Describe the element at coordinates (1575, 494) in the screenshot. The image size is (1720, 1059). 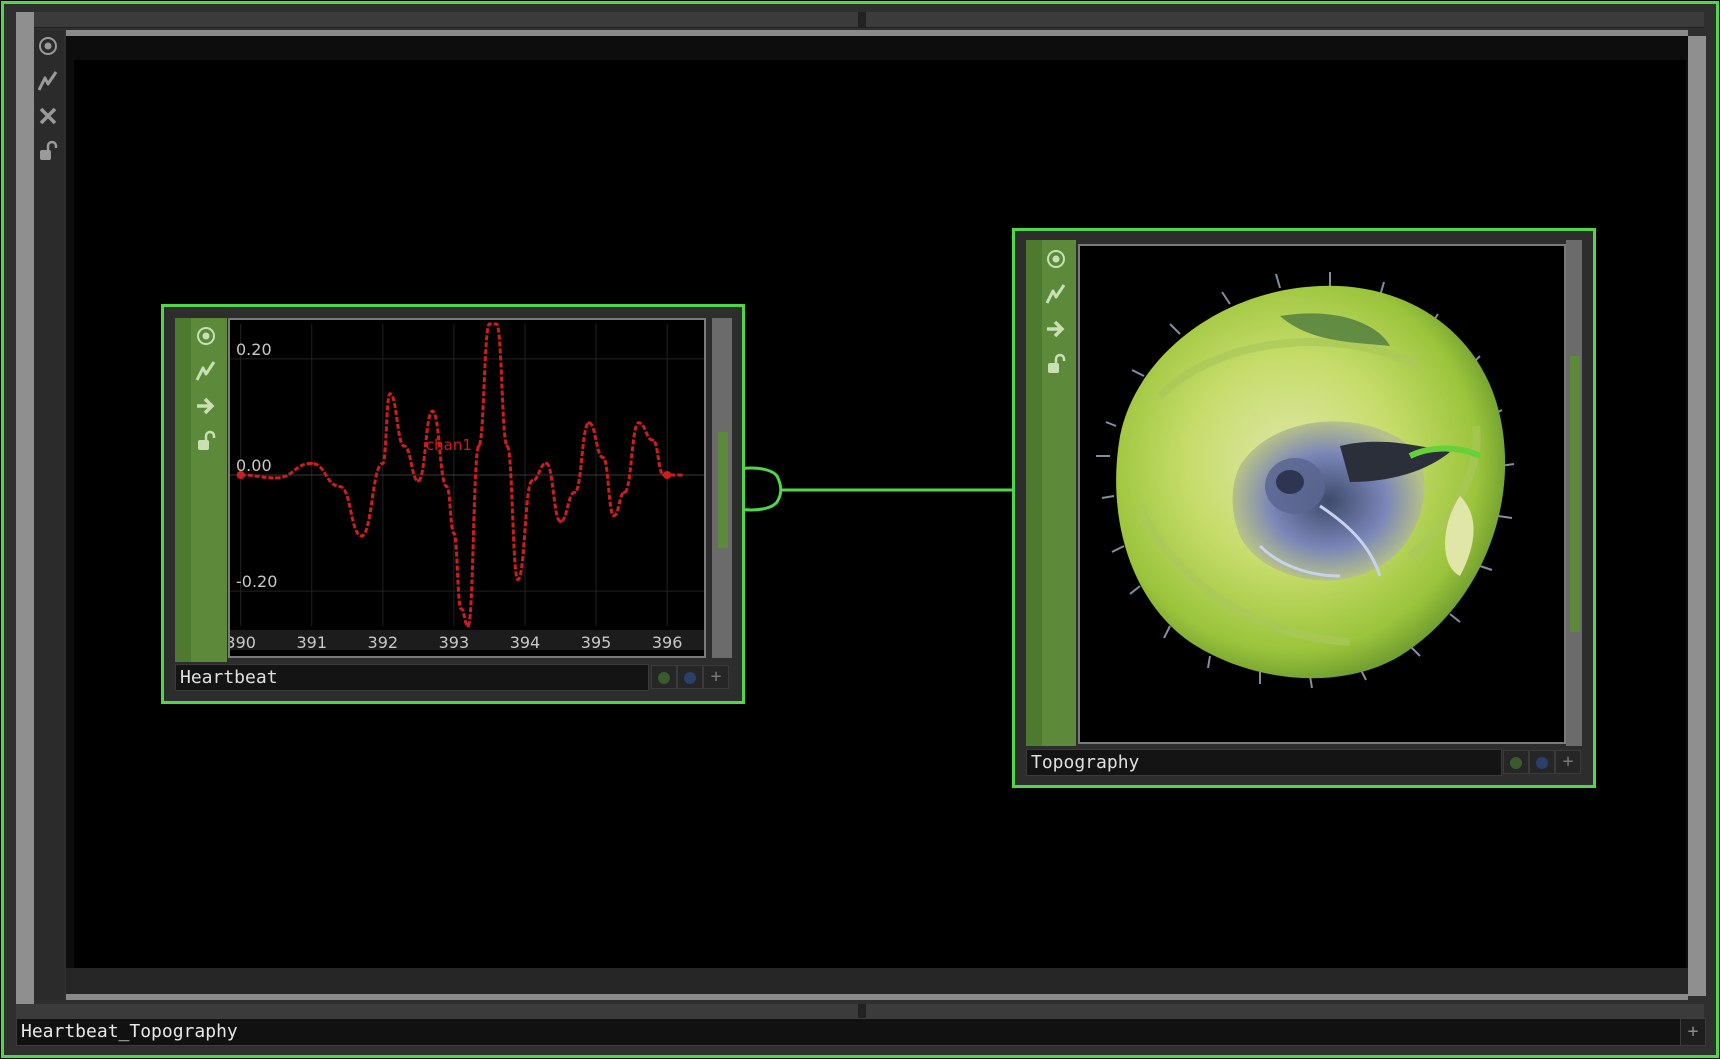
I see `topography-scroll-thumb` at that location.